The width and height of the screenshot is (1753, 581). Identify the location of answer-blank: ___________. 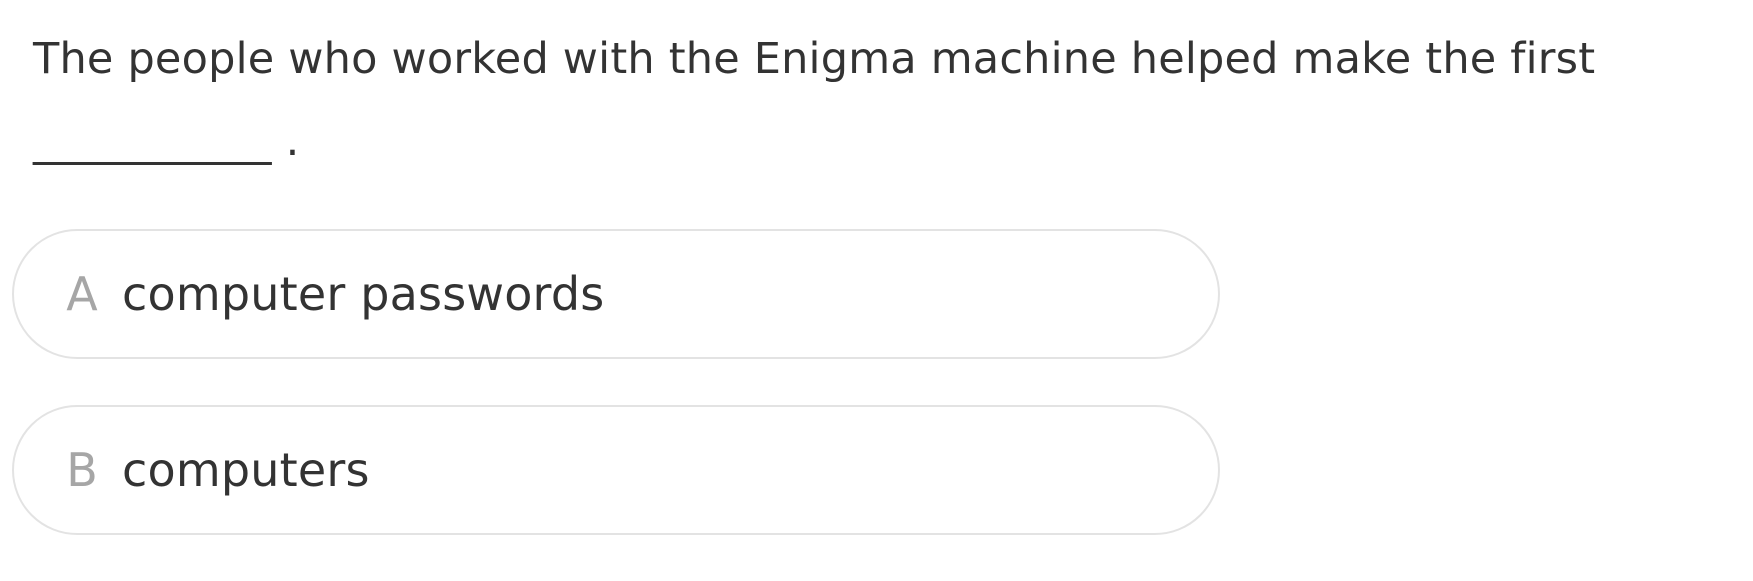
(152, 141).